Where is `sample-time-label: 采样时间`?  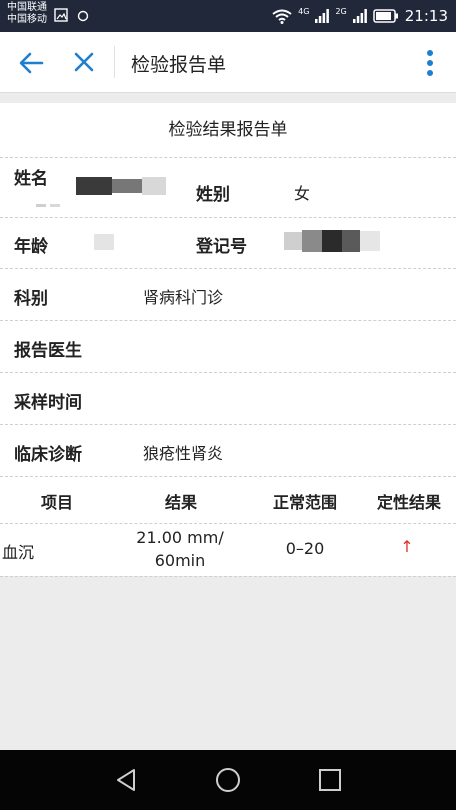 sample-time-label: 采样时间 is located at coordinates (48, 403).